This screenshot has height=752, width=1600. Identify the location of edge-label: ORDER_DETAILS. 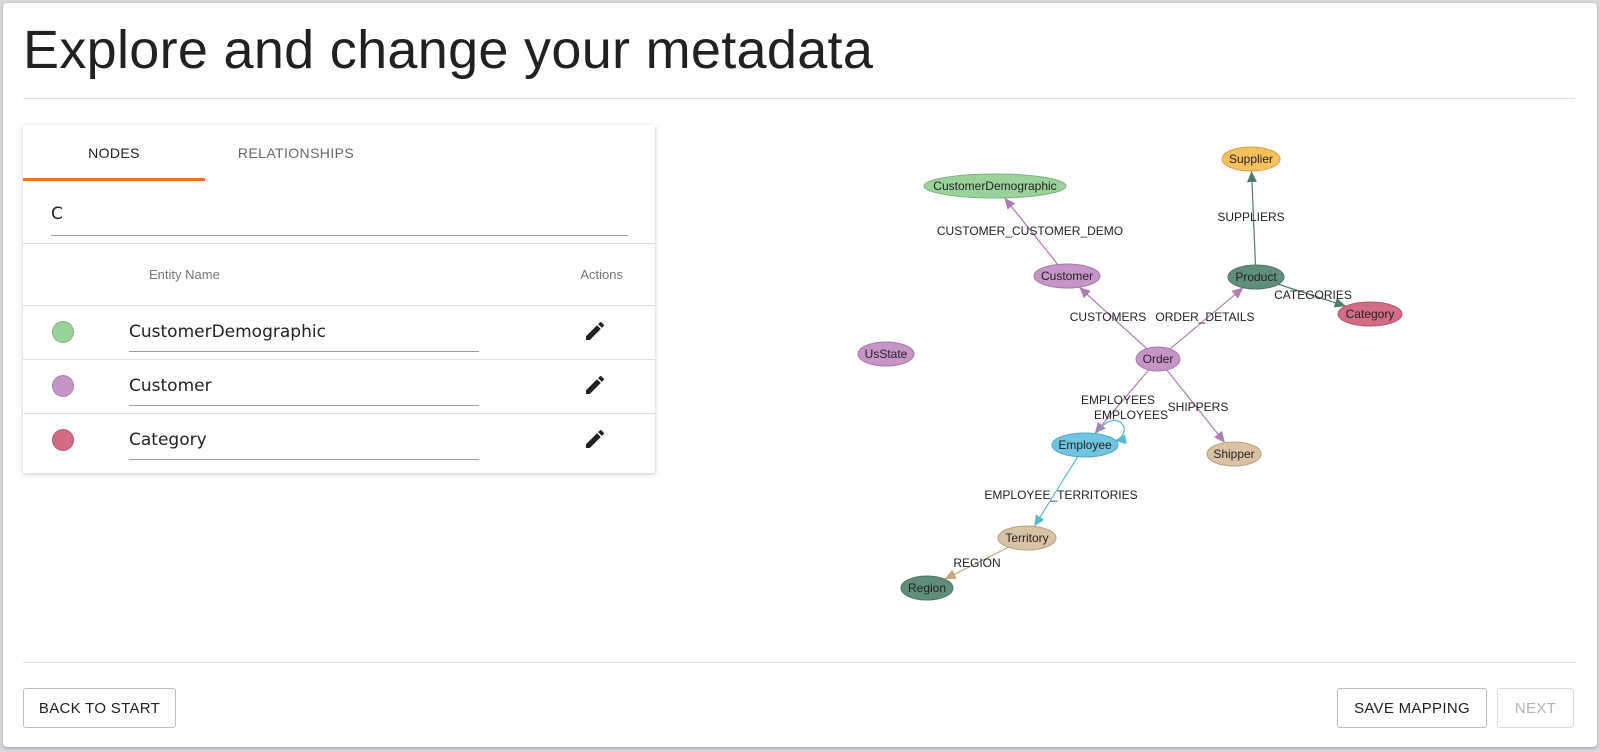
(1204, 317).